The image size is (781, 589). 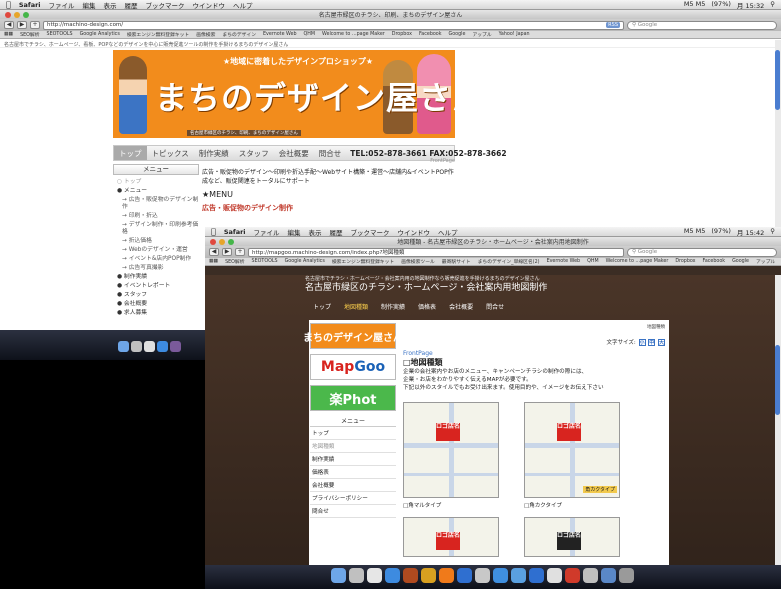 I want to click on bookmark-item: まちのデザイン_単線区名(2), so click(x=509, y=261).